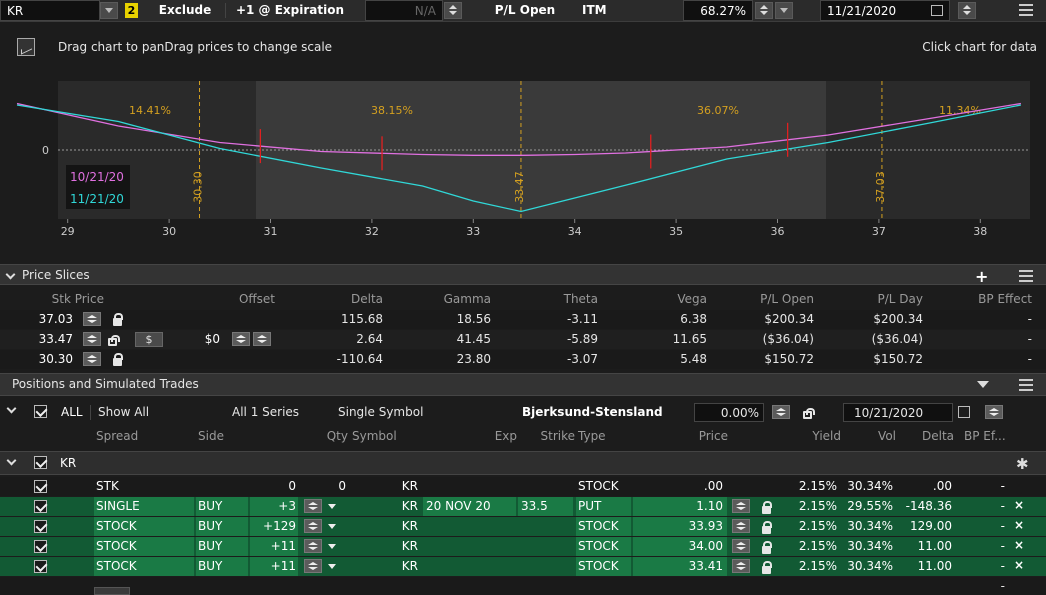 Image resolution: width=1046 pixels, height=595 pixels. I want to click on add-slice-button: +, so click(981, 276).